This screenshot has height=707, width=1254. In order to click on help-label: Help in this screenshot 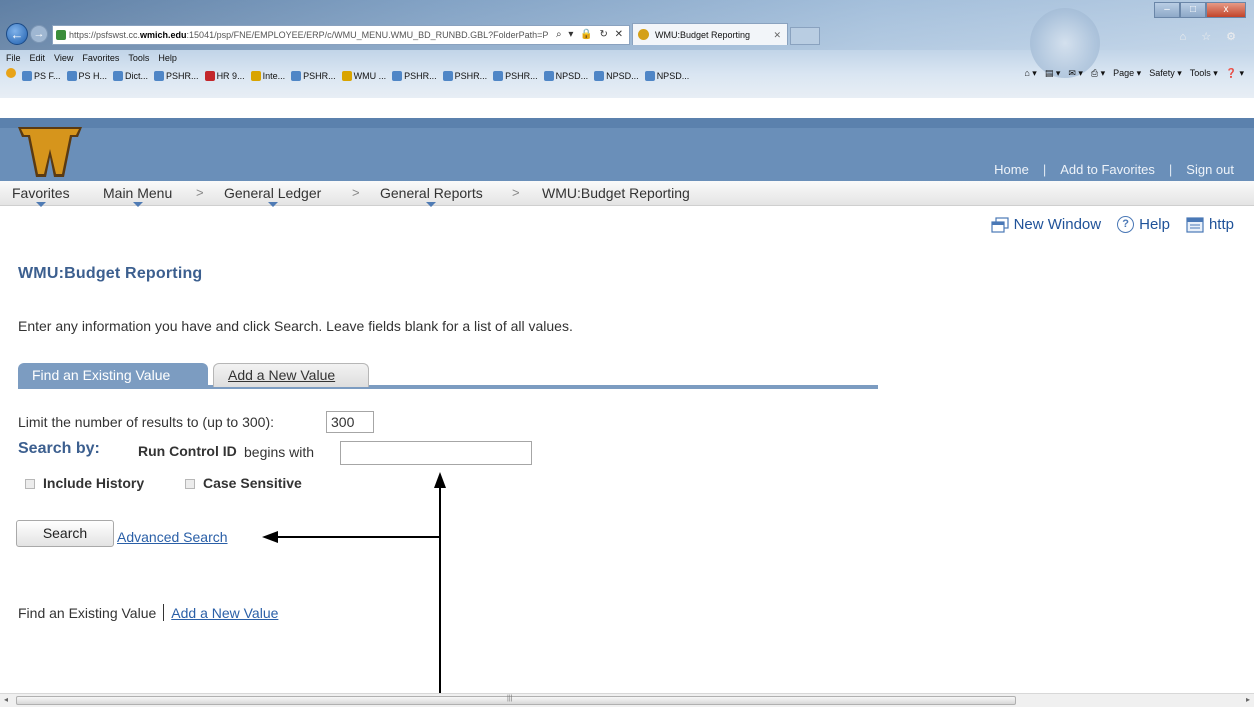, I will do `click(1154, 224)`.